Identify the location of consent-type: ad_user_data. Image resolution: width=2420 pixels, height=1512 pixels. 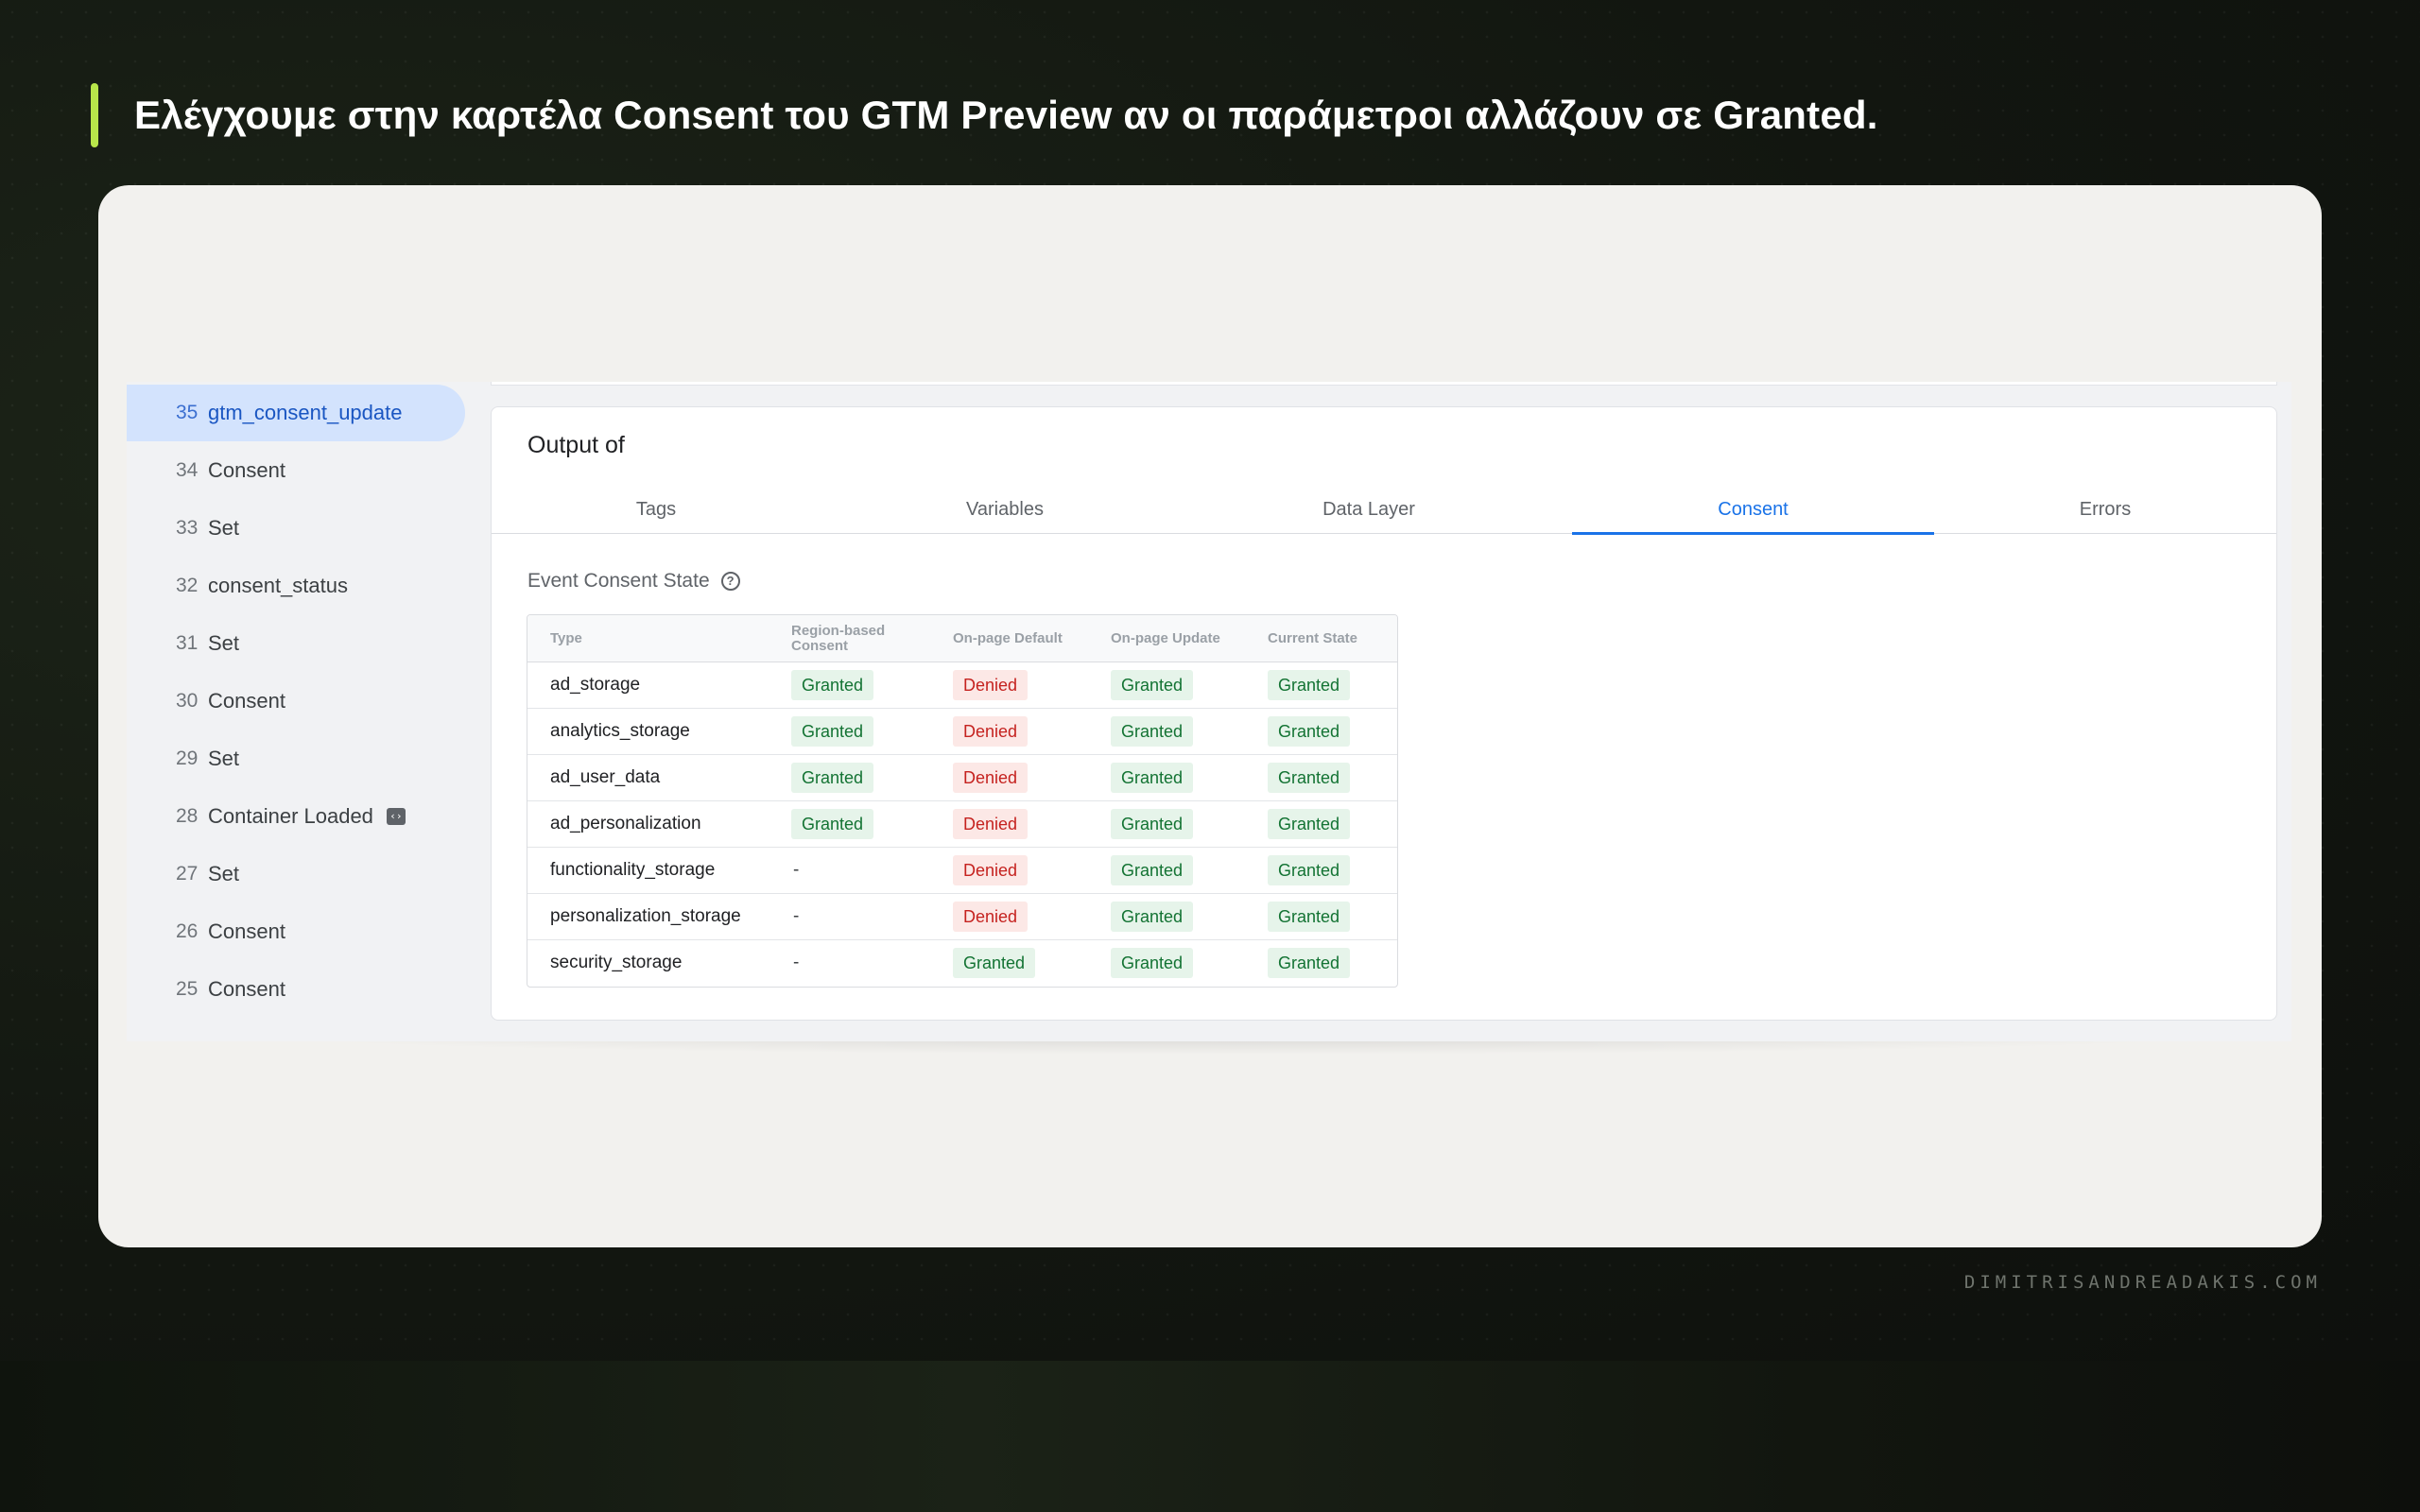
(605, 777).